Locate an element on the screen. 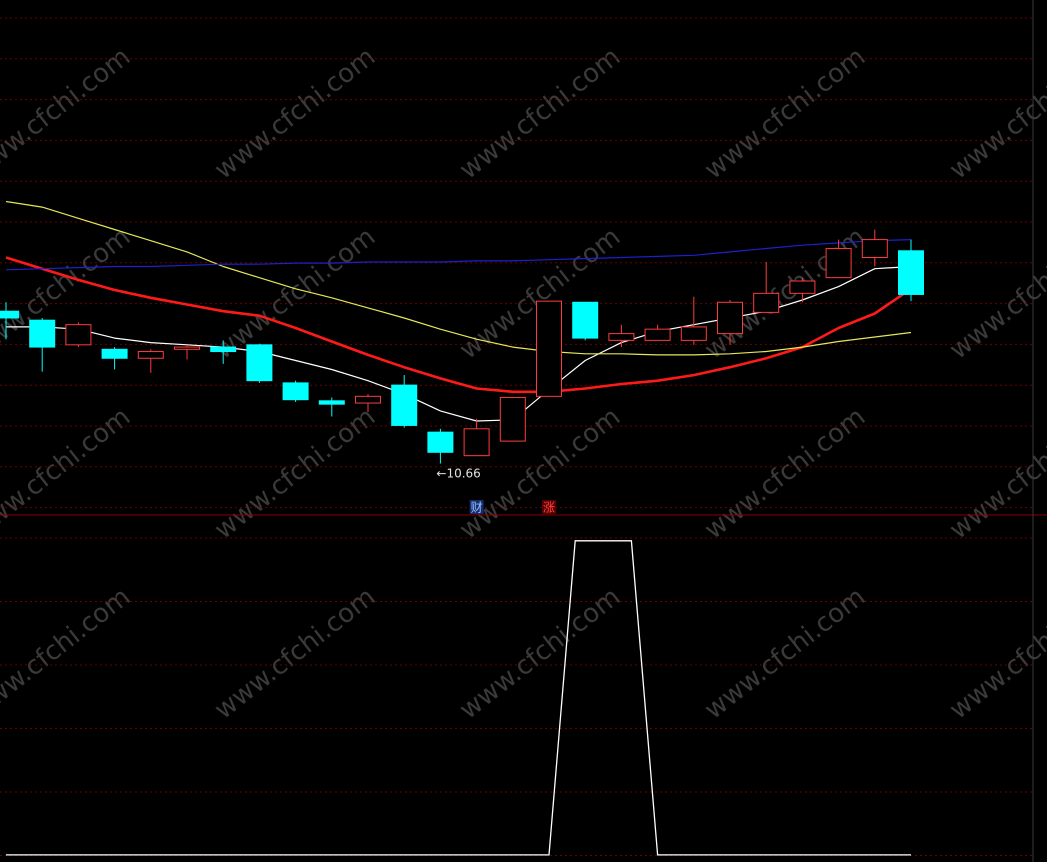 Image resolution: width=1047 pixels, height=862 pixels. ma-blue-line is located at coordinates (458, 255).